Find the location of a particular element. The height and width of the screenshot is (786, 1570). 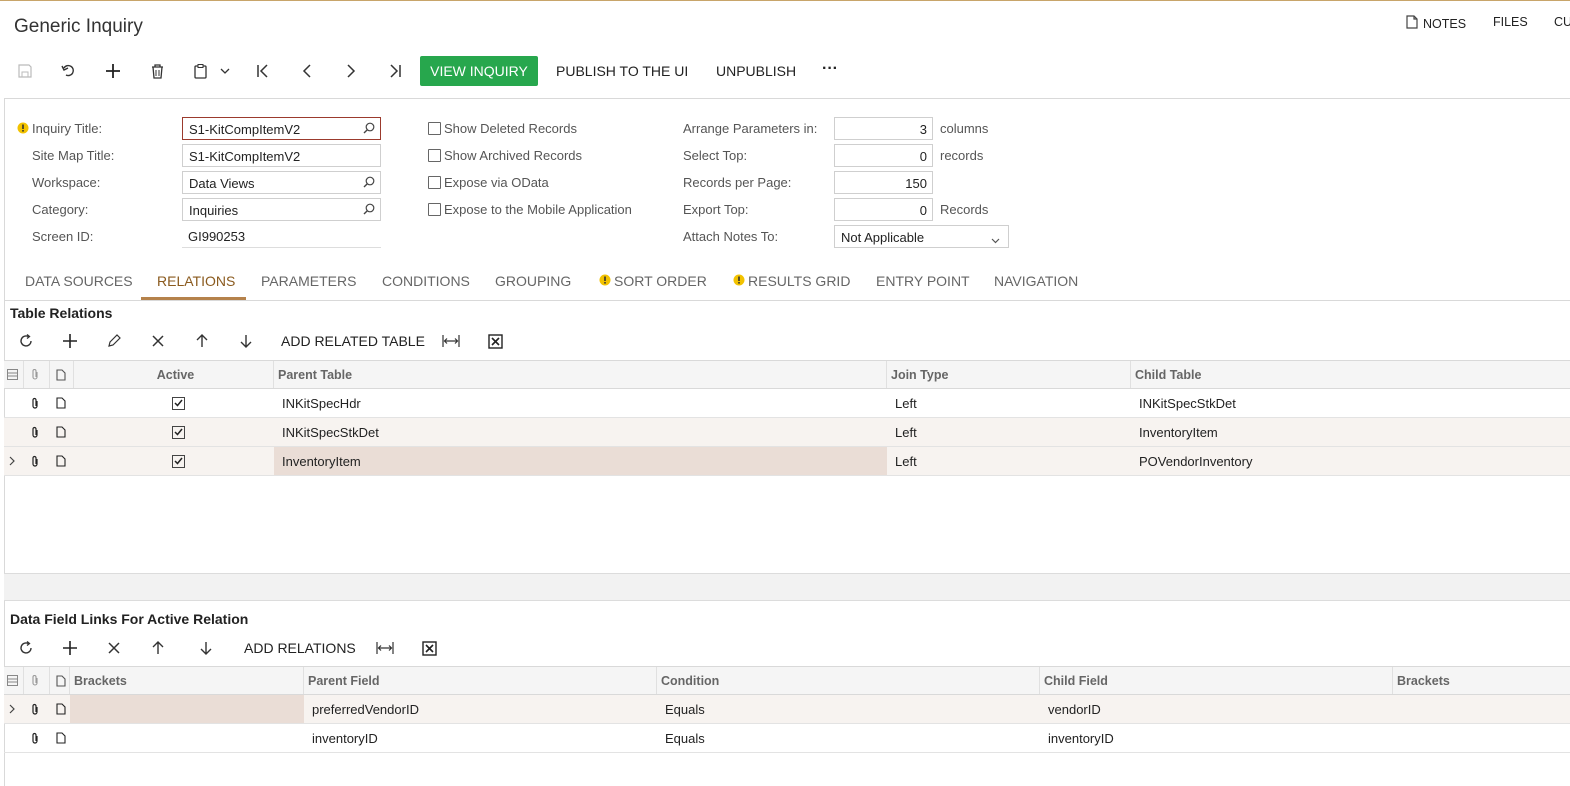

table-row: InventoryItem Left POVendorInventory is located at coordinates (787, 461).